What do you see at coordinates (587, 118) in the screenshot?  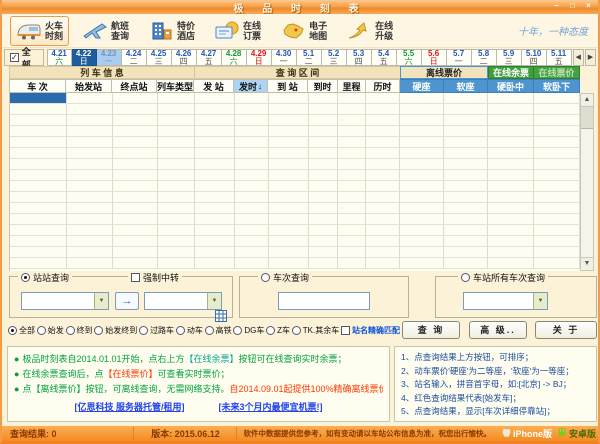 I see `scroll-thumb` at bounding box center [587, 118].